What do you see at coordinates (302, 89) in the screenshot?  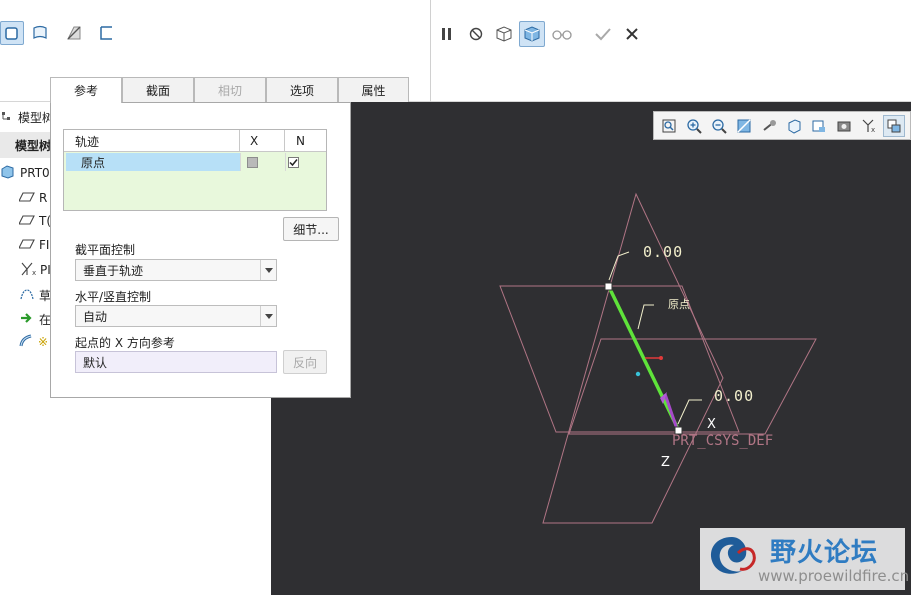 I see `tab-options: 选项` at bounding box center [302, 89].